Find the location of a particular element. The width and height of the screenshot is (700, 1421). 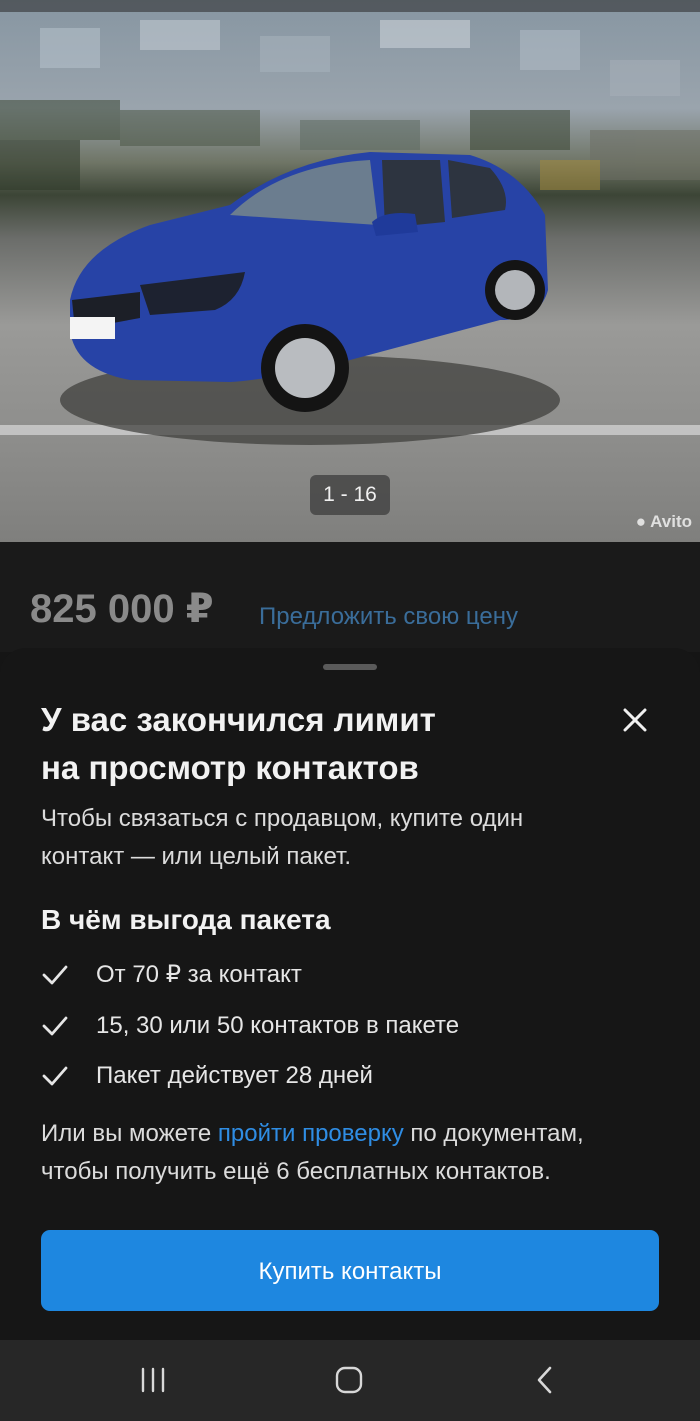

benefit-text: От 70 ₽ за контакт is located at coordinates (199, 974).